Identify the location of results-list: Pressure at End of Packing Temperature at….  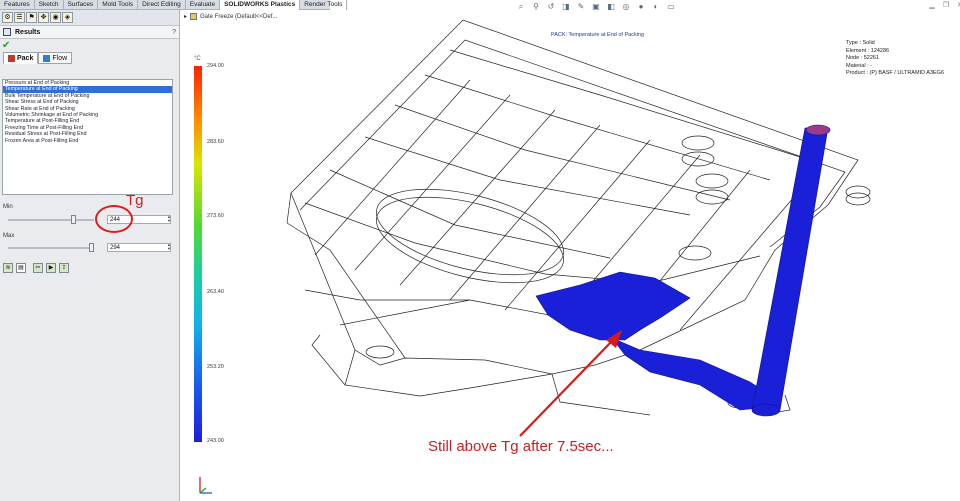
(87, 137).